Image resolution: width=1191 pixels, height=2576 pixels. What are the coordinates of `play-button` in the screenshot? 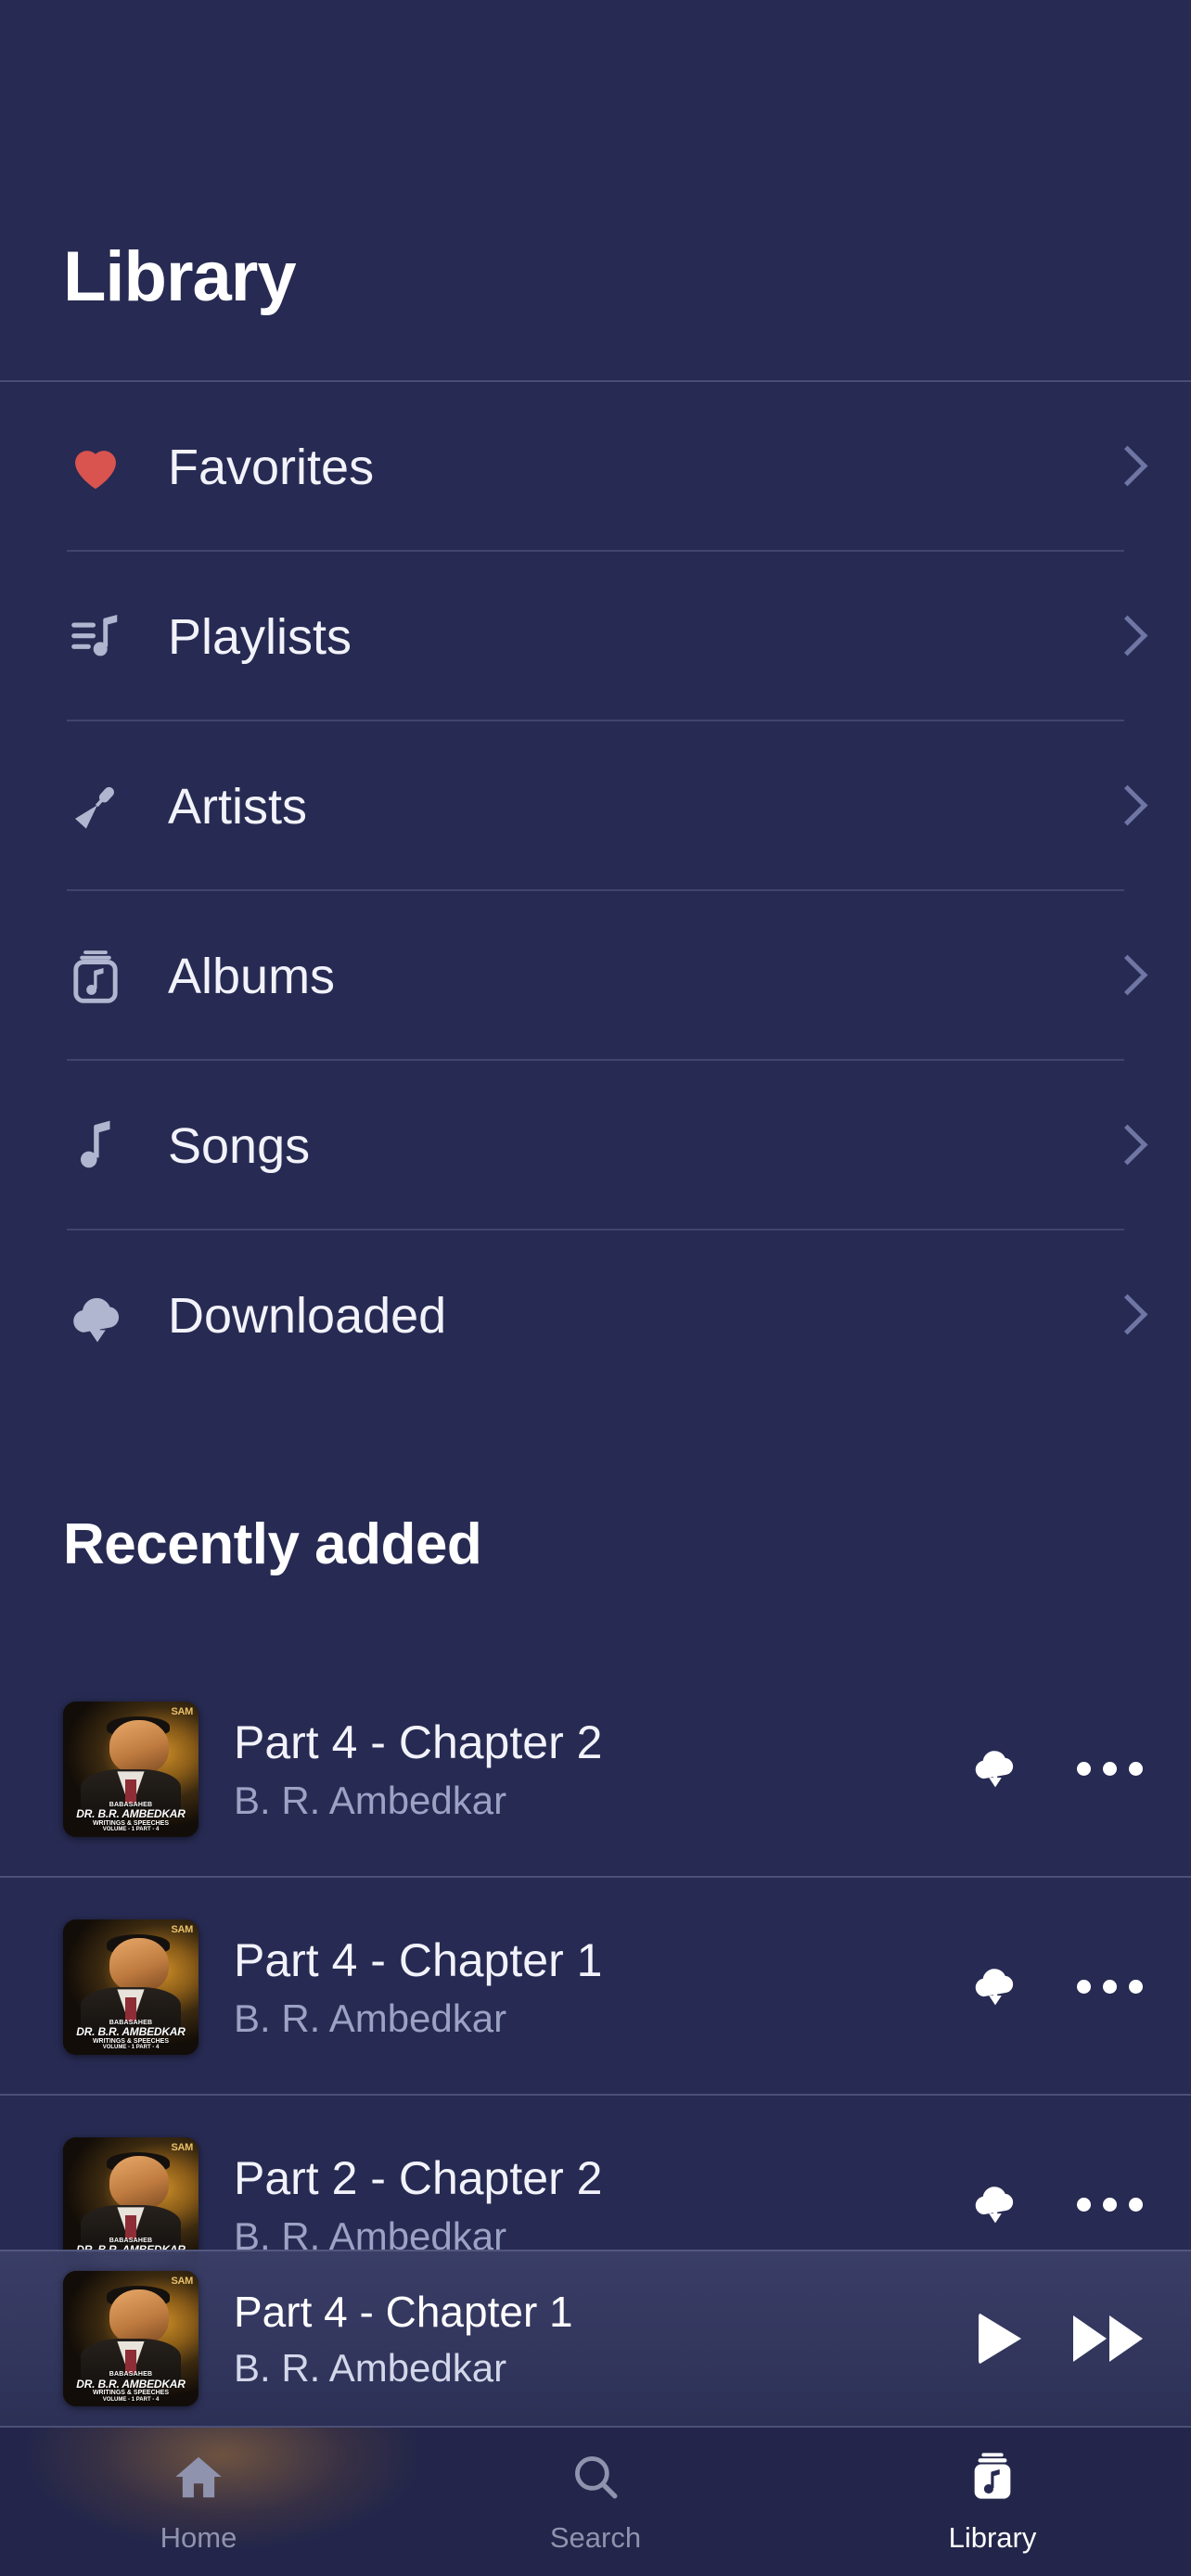 It's located at (1000, 2339).